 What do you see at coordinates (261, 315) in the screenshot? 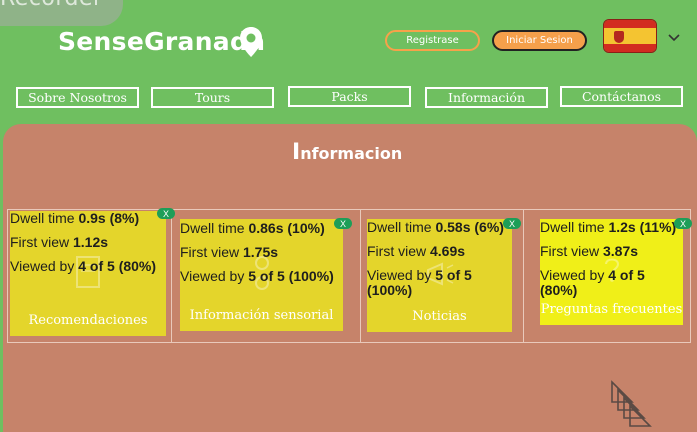
I see `card-label: Información sensorial` at bounding box center [261, 315].